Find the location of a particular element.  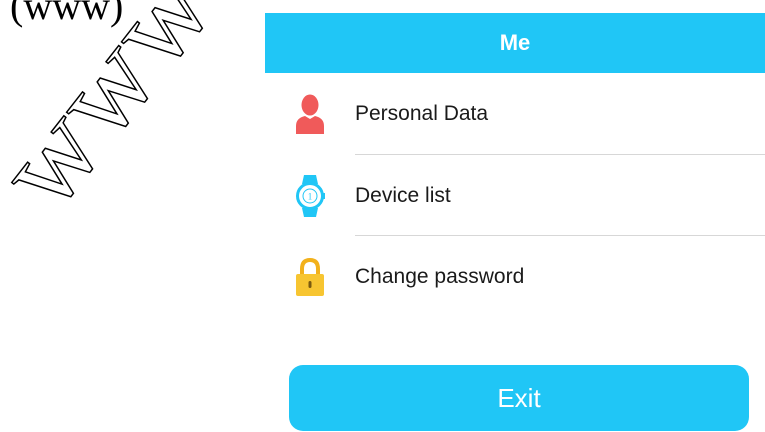

menu-item-change-password: Change password is located at coordinates (515, 276).